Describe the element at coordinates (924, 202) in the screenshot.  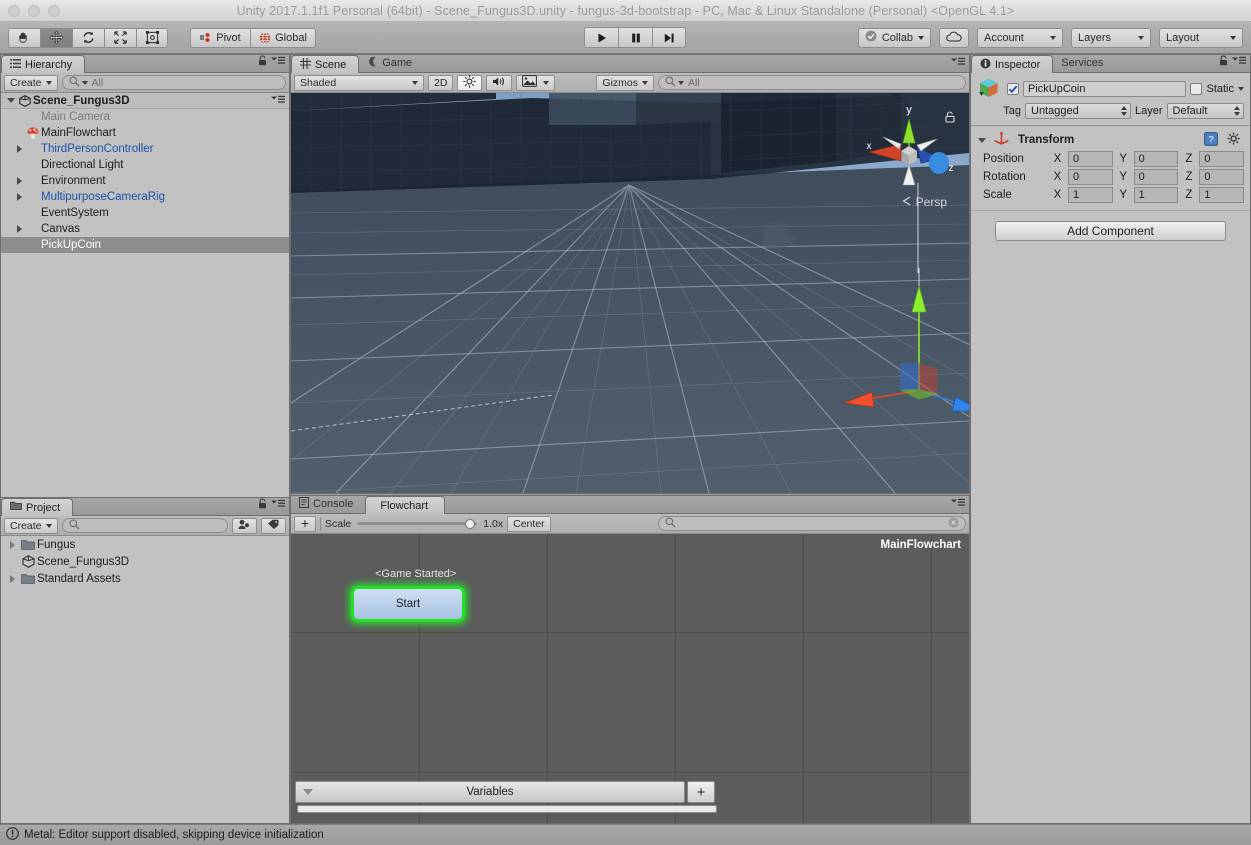
I see `scene-projection-indicator: Persp` at that location.